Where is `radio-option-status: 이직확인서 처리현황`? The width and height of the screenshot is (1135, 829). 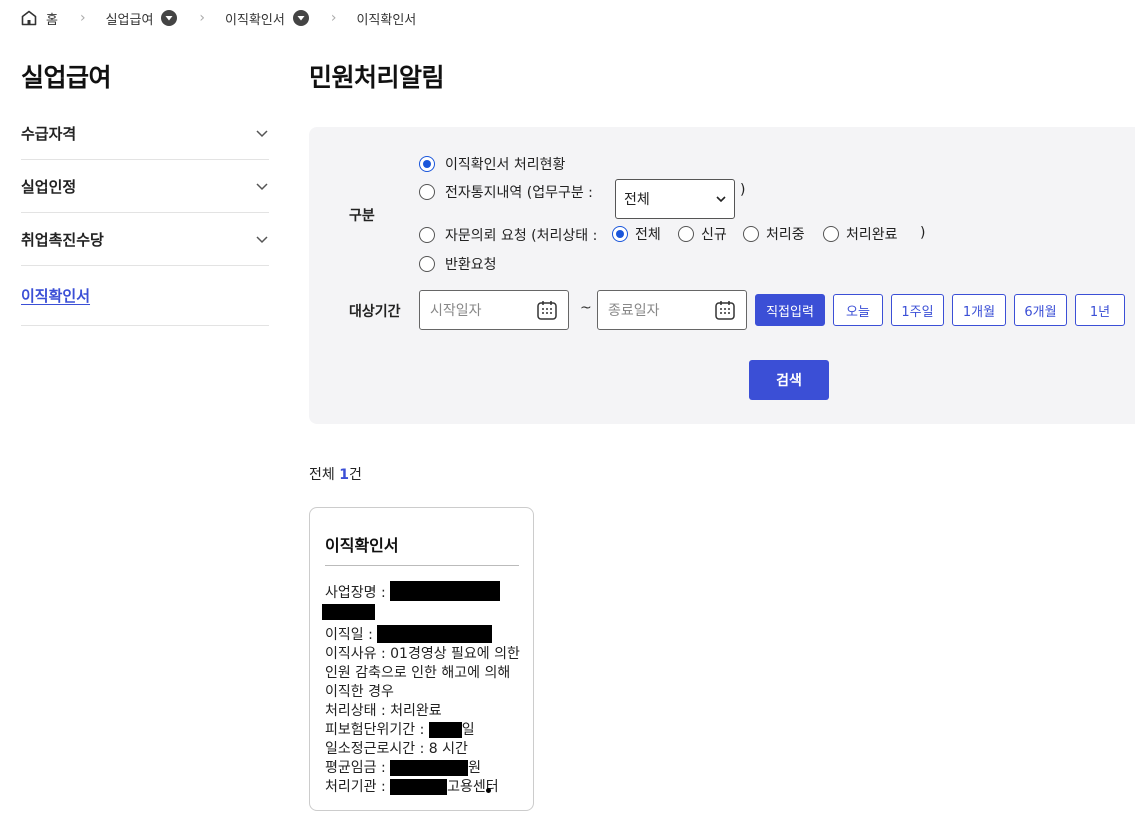 radio-option-status: 이직확인서 처리현황 is located at coordinates (492, 164).